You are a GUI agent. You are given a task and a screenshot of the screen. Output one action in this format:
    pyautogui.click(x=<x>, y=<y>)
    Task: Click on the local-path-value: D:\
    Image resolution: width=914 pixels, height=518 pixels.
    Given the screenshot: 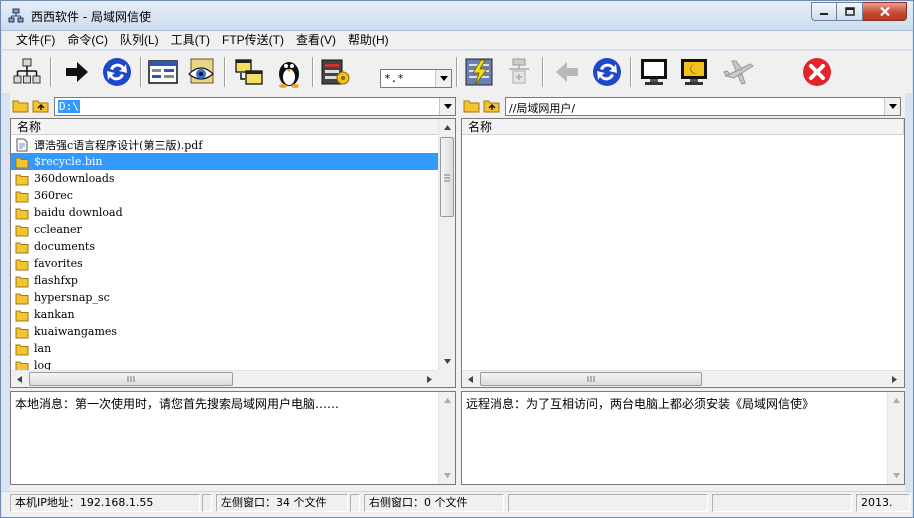 What is the action you would take?
    pyautogui.click(x=69, y=106)
    